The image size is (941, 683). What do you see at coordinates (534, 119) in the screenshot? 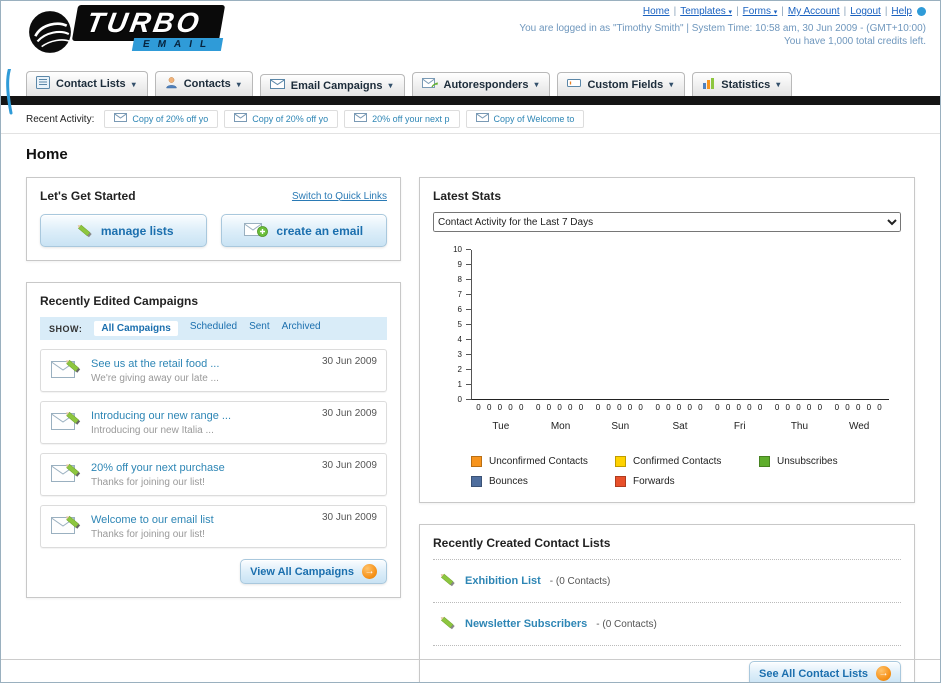
I see `recent-activity-link: Copy of Welcome to` at bounding box center [534, 119].